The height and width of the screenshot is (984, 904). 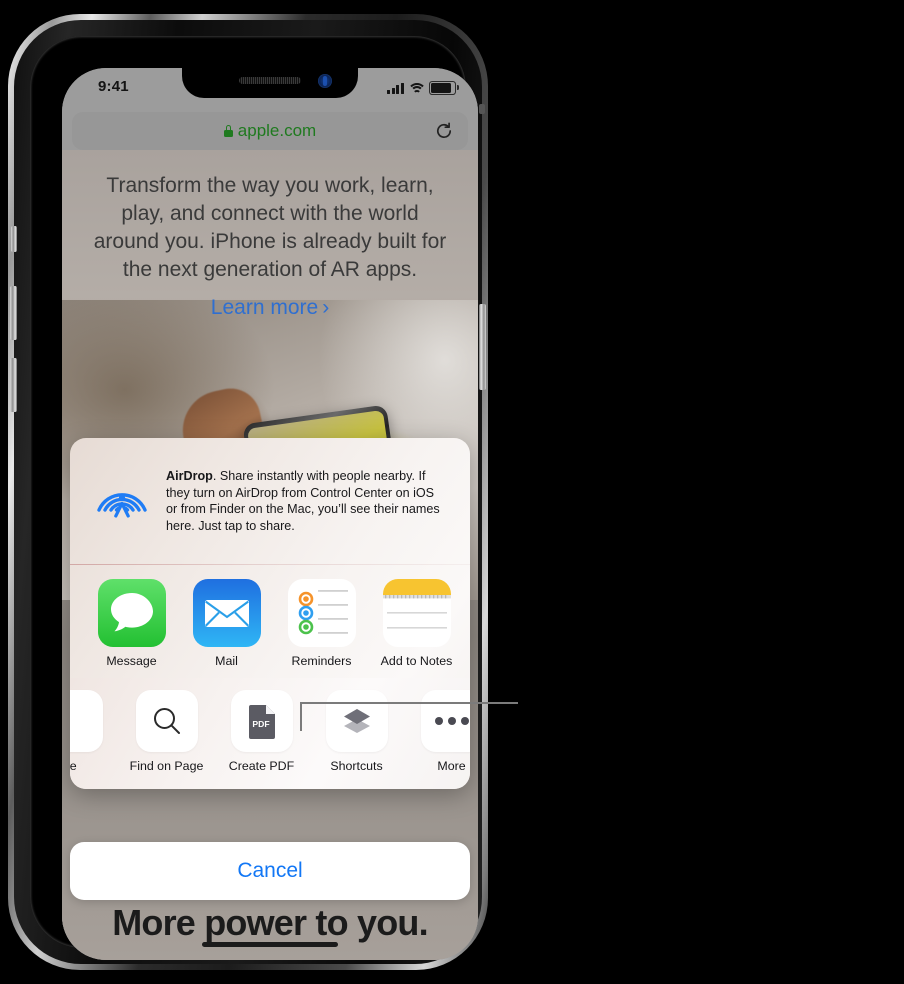 I want to click on earpiece-speaker-icon, so click(x=270, y=80).